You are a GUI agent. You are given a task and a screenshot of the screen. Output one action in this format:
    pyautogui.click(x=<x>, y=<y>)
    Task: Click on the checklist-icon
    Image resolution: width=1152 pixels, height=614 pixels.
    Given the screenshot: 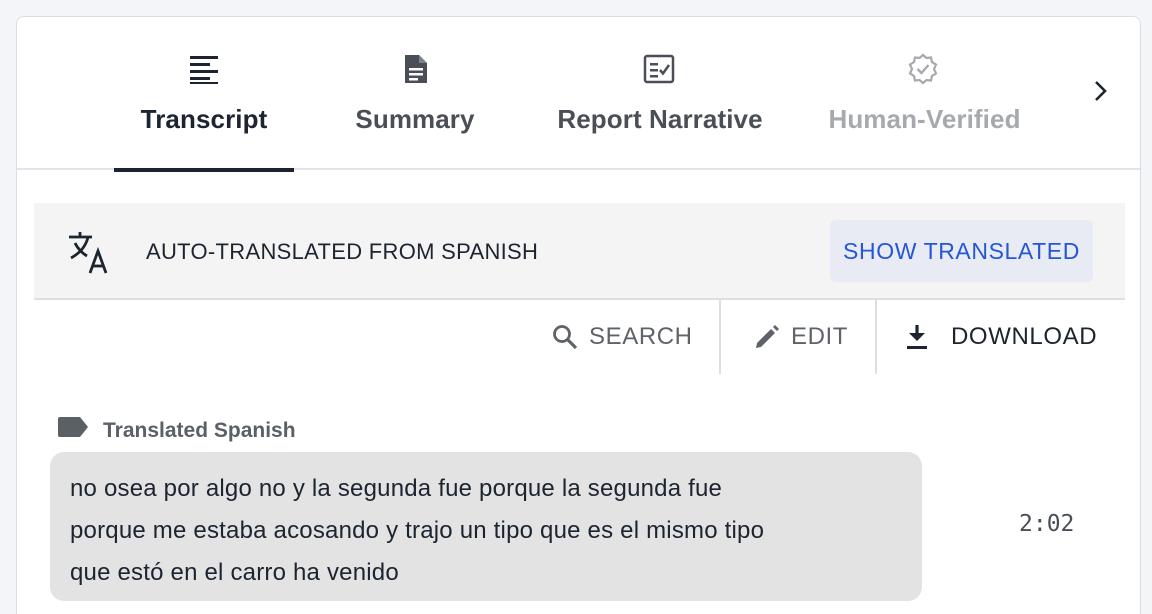 What is the action you would take?
    pyautogui.click(x=659, y=69)
    